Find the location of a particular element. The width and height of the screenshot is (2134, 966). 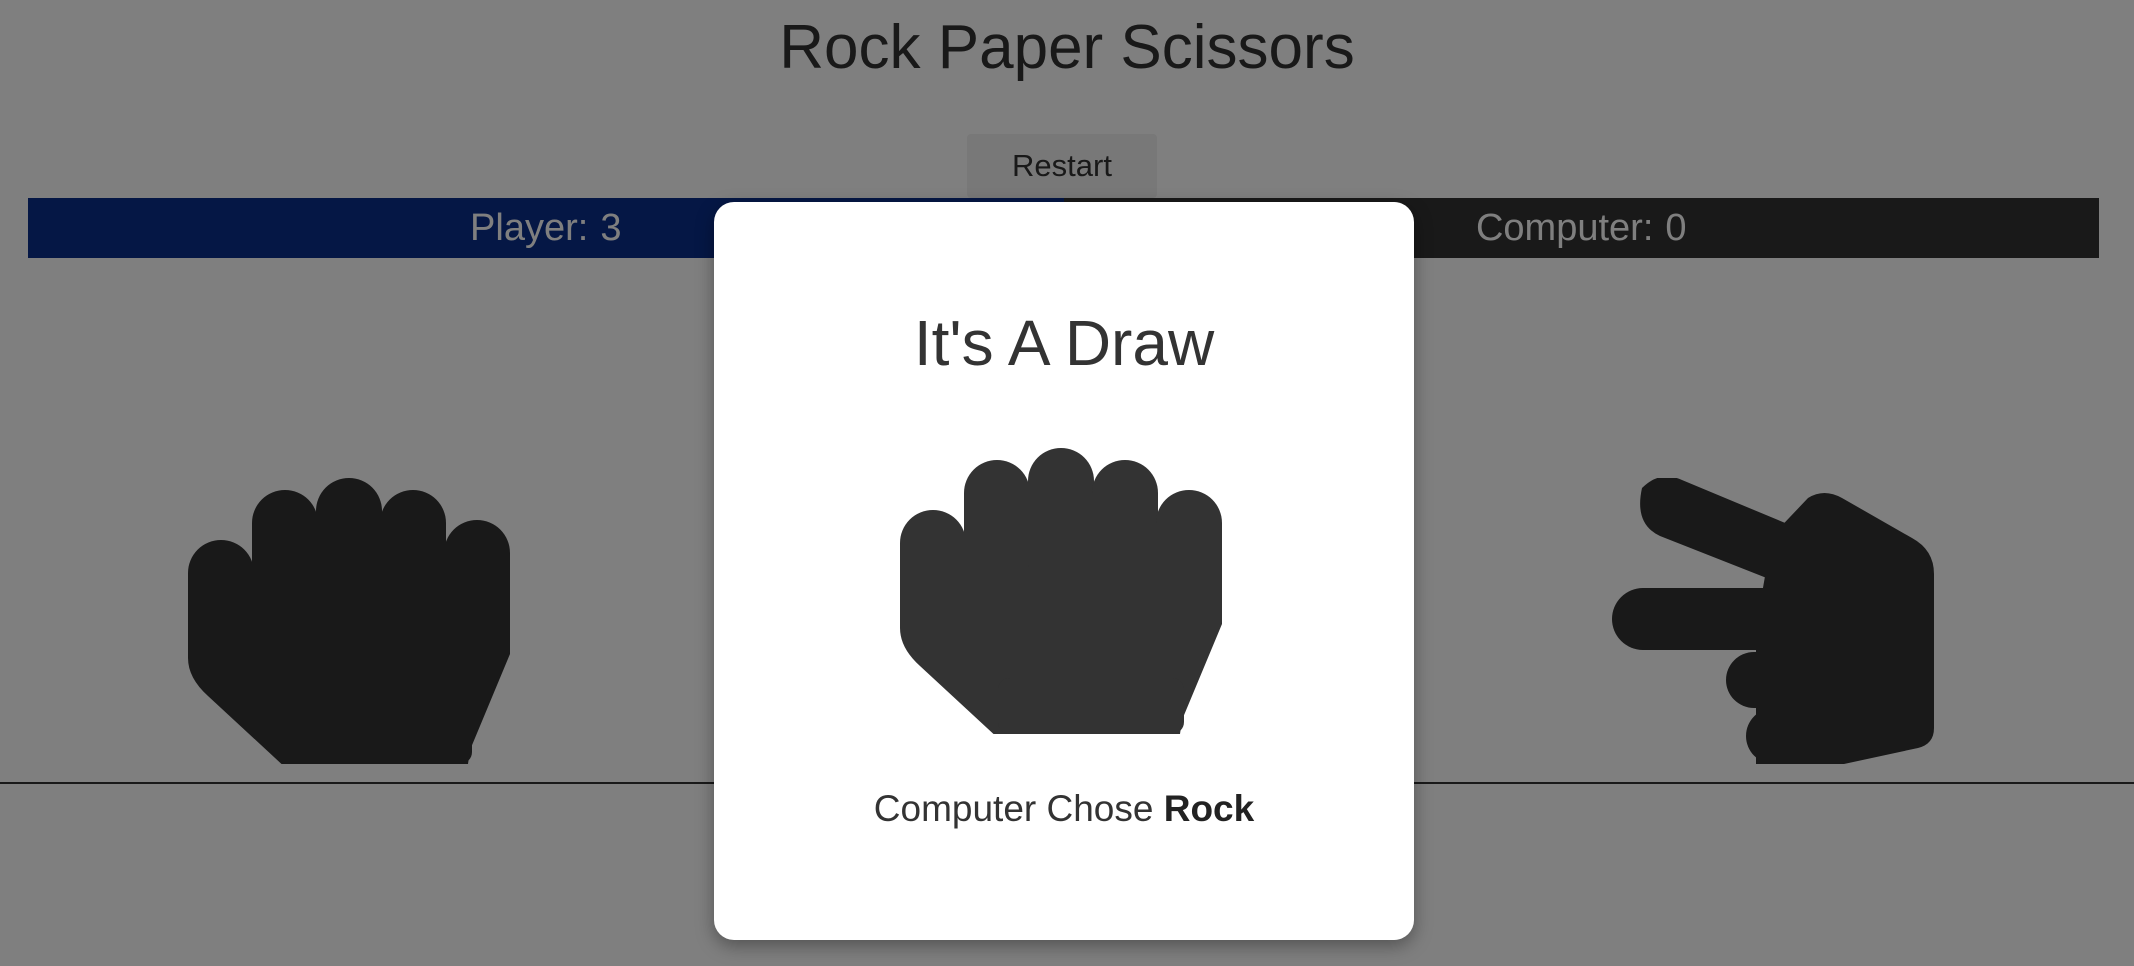

result-message: Computer Chose Rock is located at coordinates (1064, 809).